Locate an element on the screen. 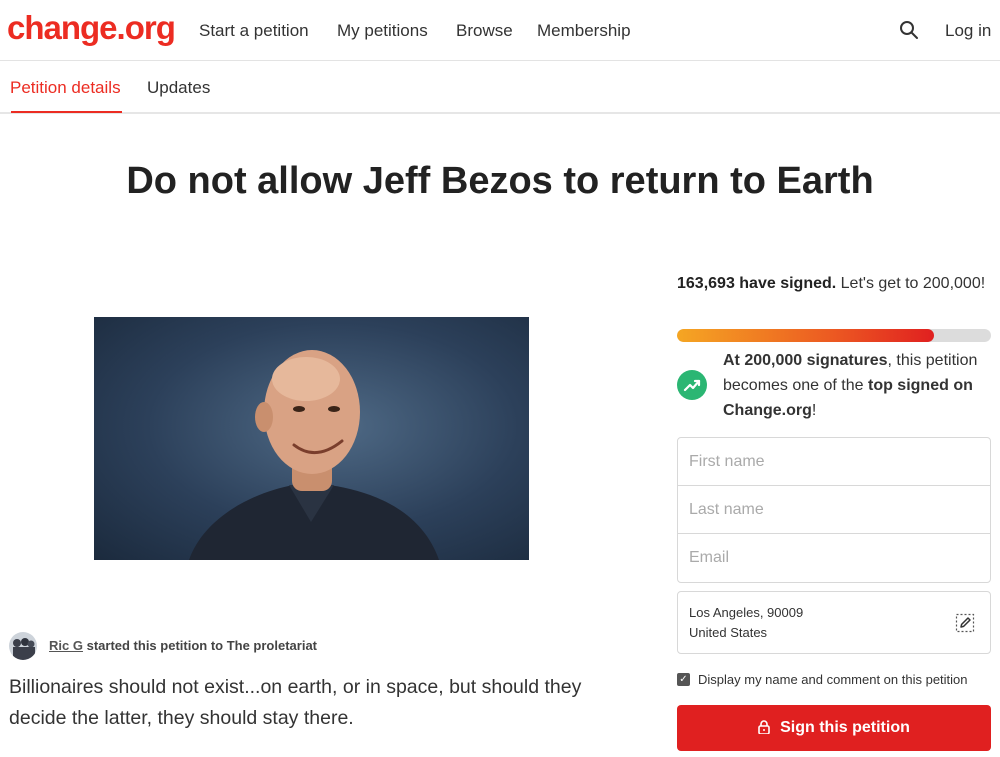  location-field: Los Angeles, 90009 United States is located at coordinates (834, 622).